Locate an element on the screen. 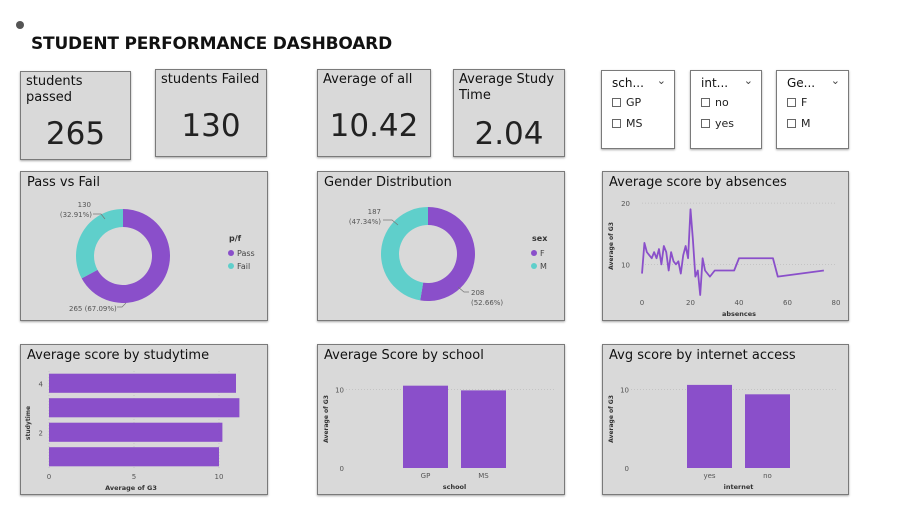  slicer-internet: int... ⌄ no yes is located at coordinates (726, 109).